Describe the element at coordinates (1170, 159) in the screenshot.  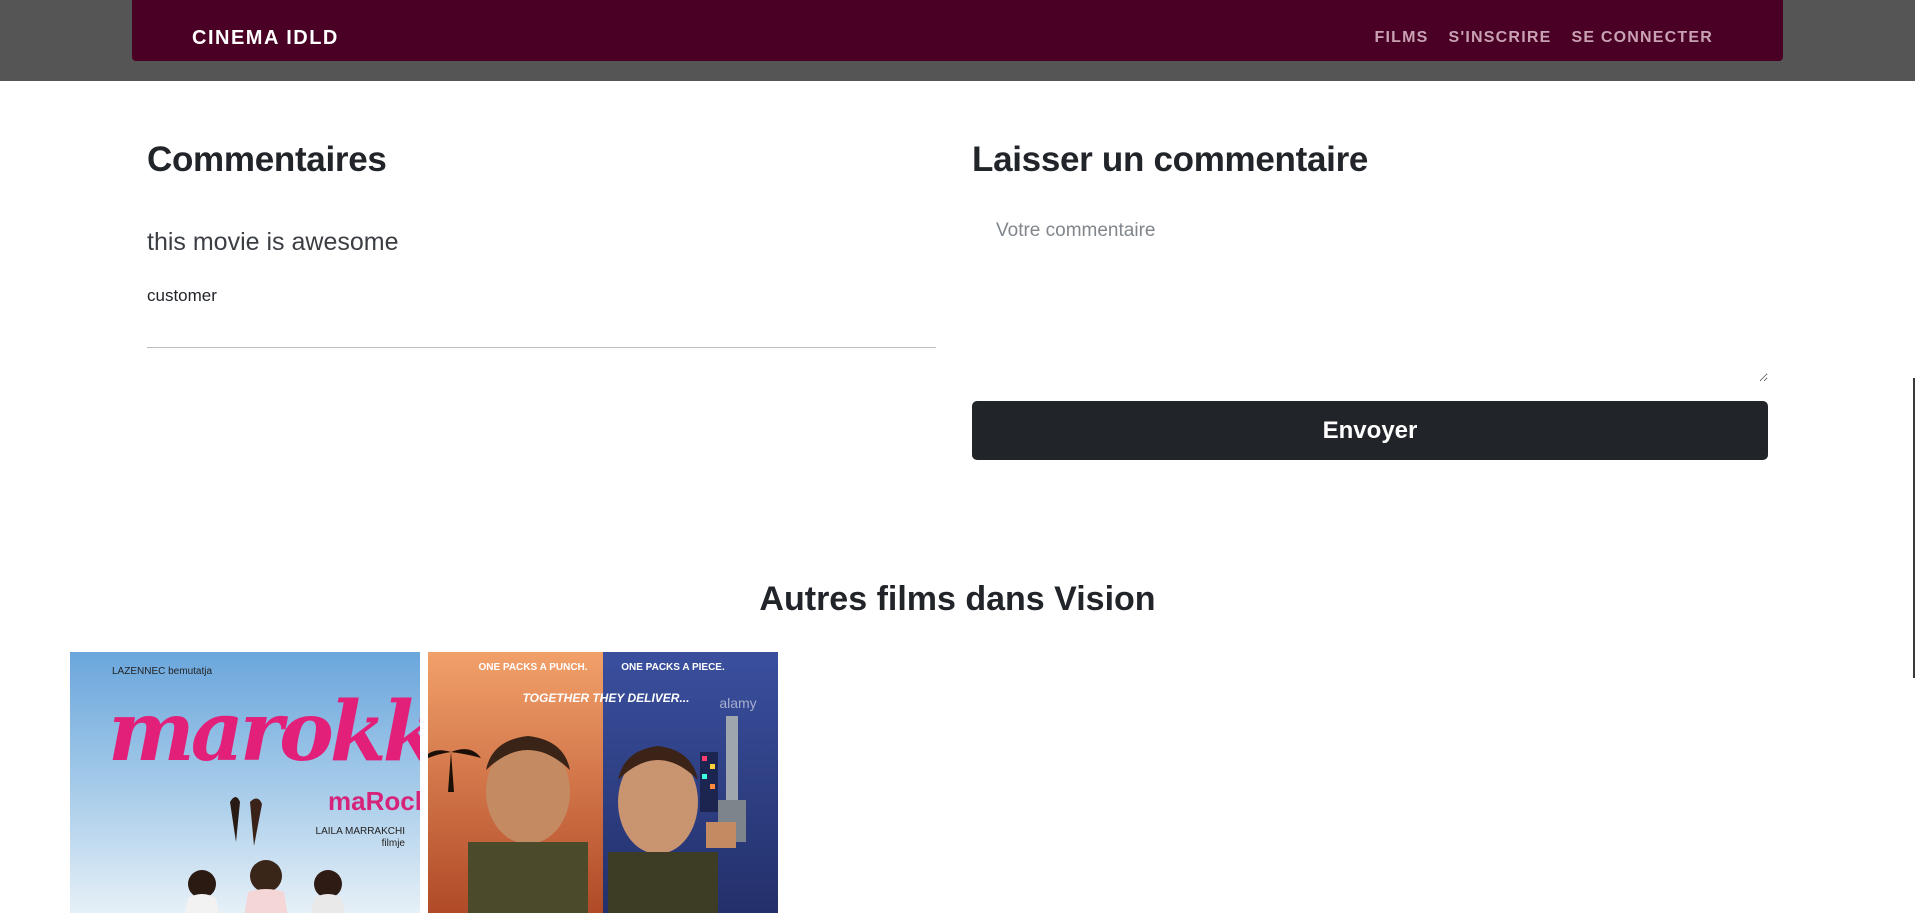
I see `comment-form-title: Laisser un commentaire` at that location.